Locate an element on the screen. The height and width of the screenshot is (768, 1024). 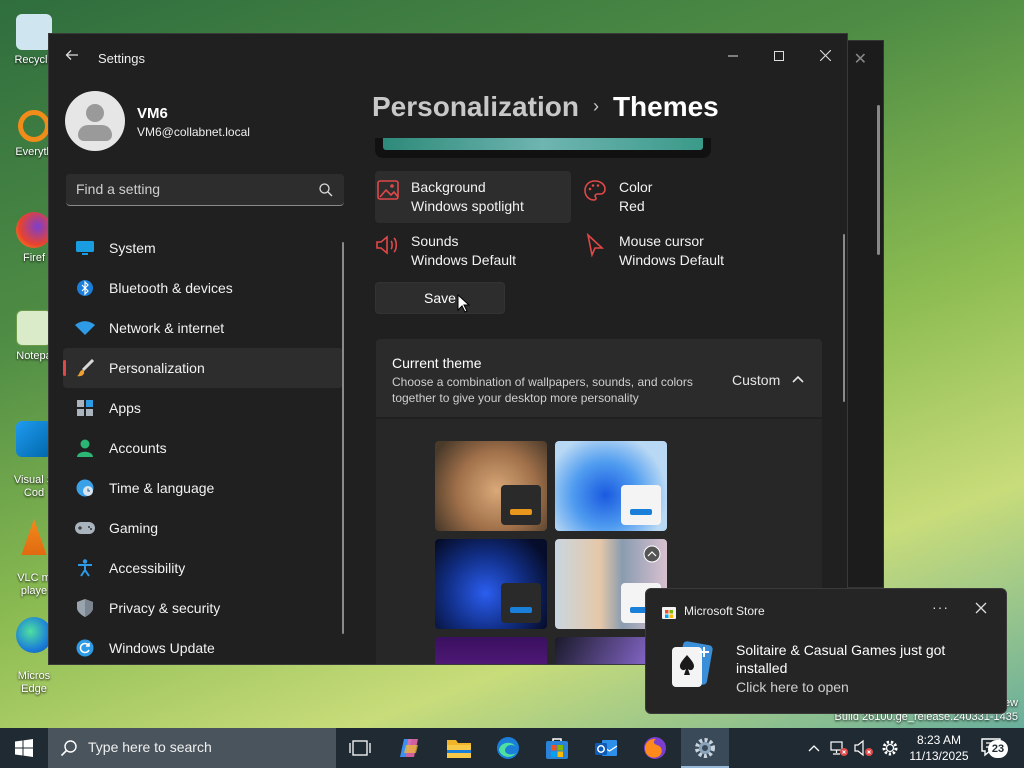
network-status-button is located at coordinates (839, 748).